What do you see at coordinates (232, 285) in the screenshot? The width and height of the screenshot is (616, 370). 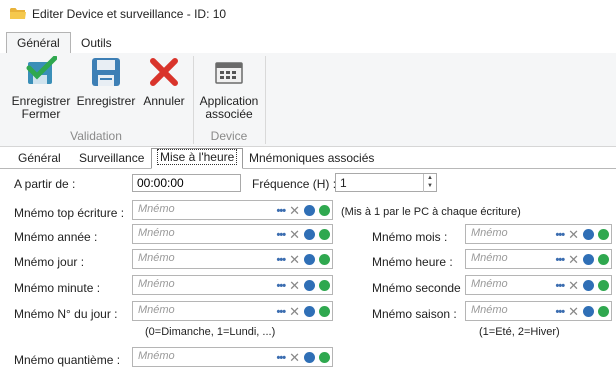 I see `minute-field: Mnémo ••• ✕` at bounding box center [232, 285].